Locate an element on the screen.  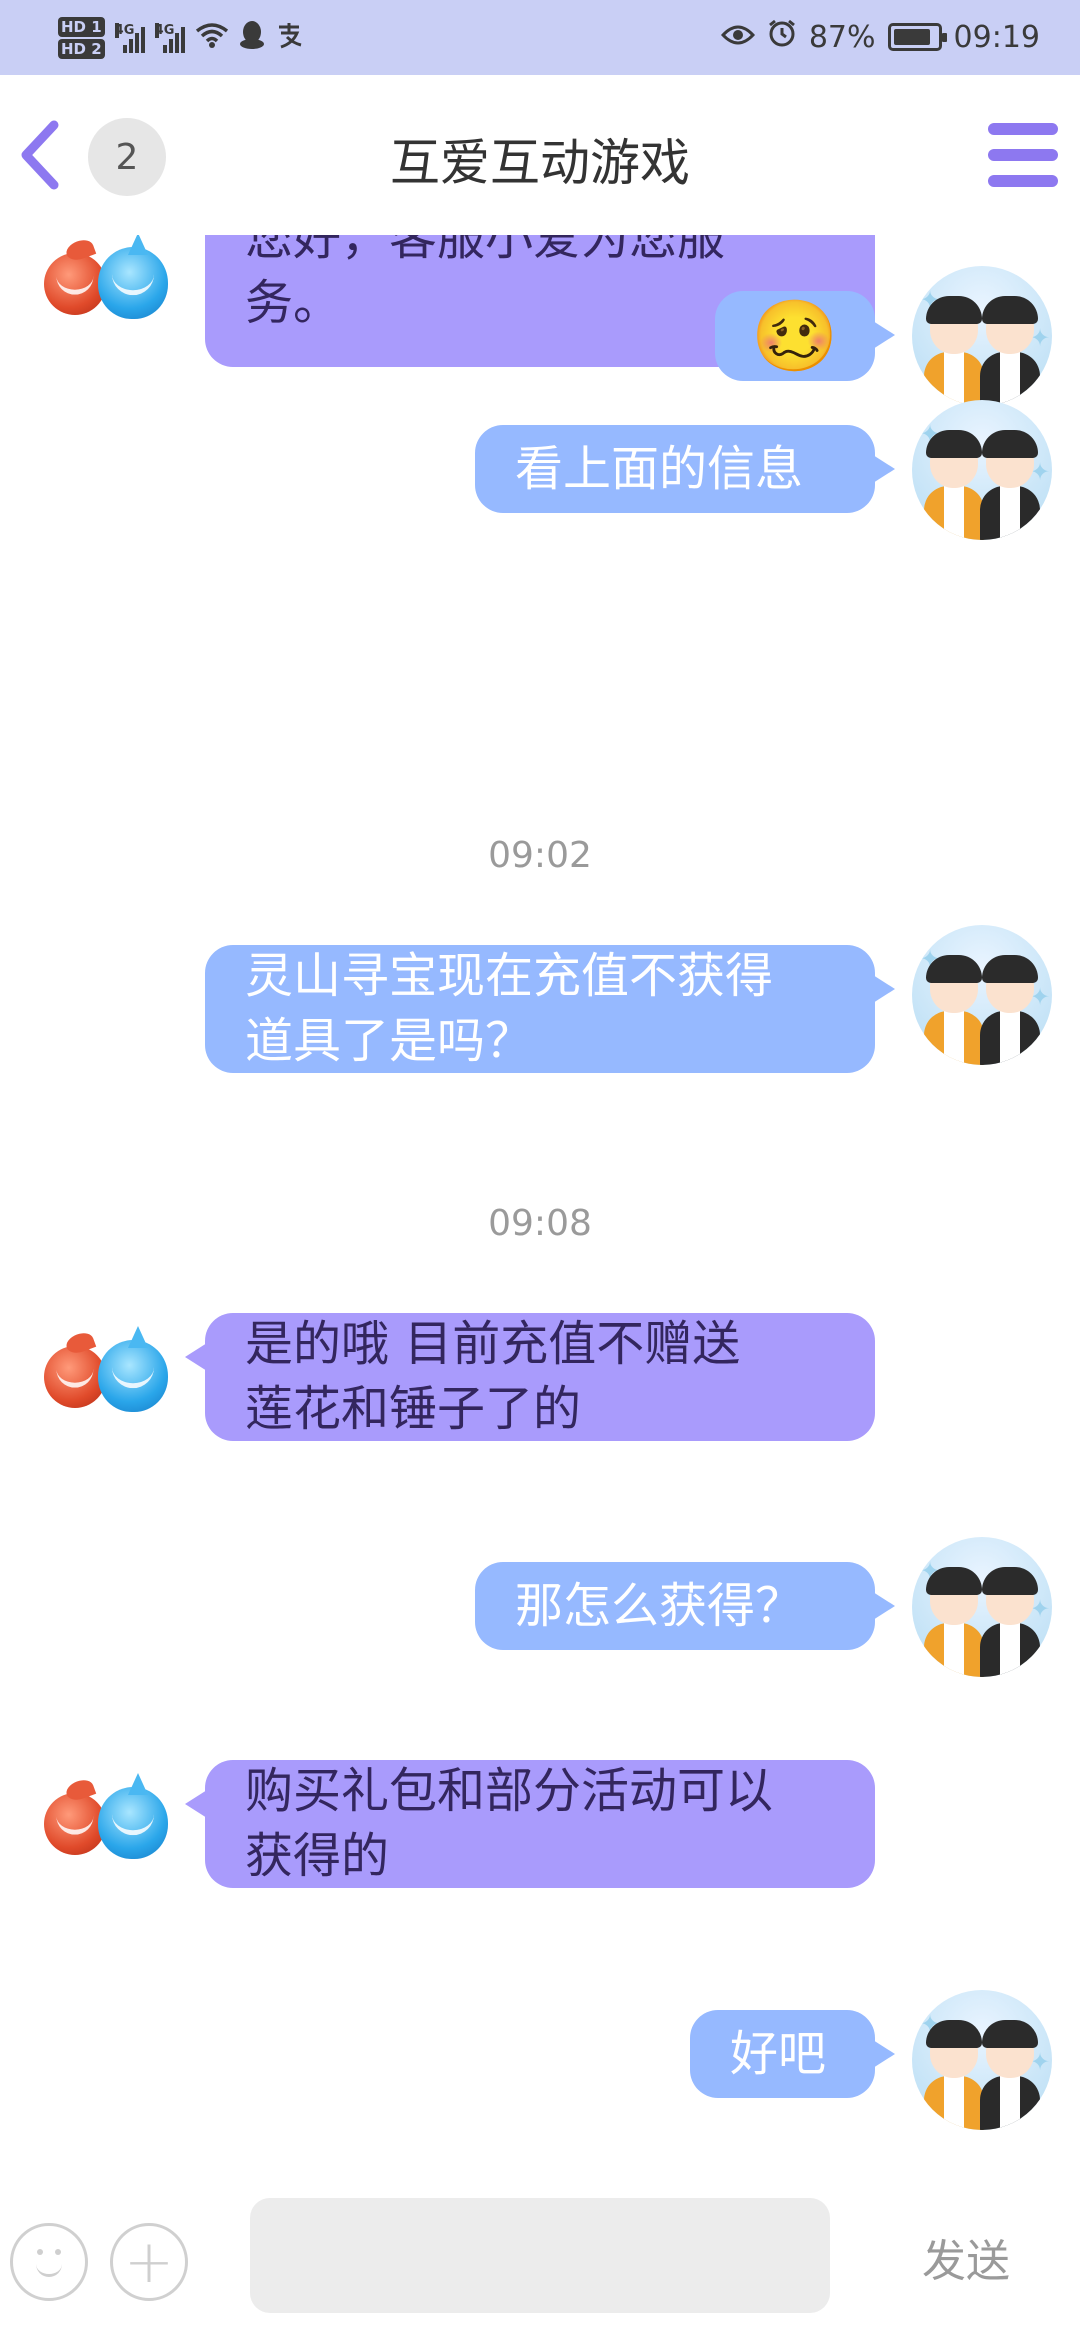
battery-percent: 87% is located at coordinates (842, 37).